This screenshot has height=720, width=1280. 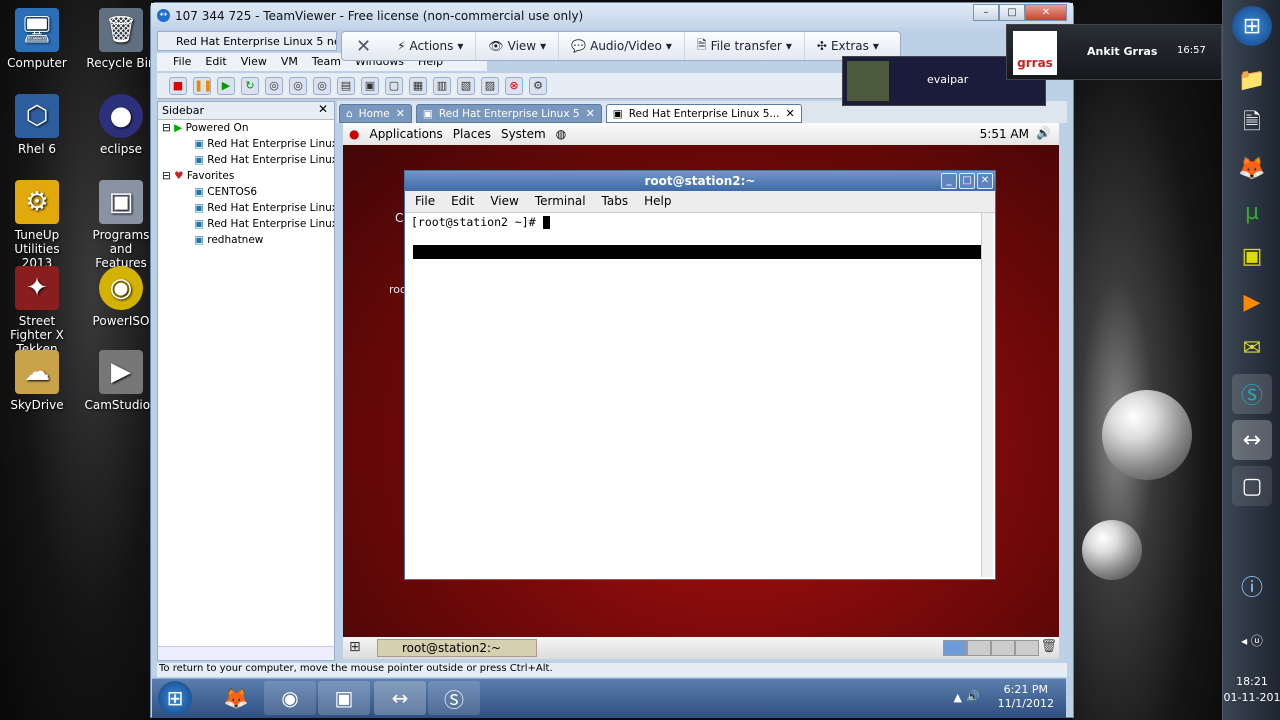 I want to click on sidebar-vm-item: ▣ redhatnew, so click(x=246, y=240).